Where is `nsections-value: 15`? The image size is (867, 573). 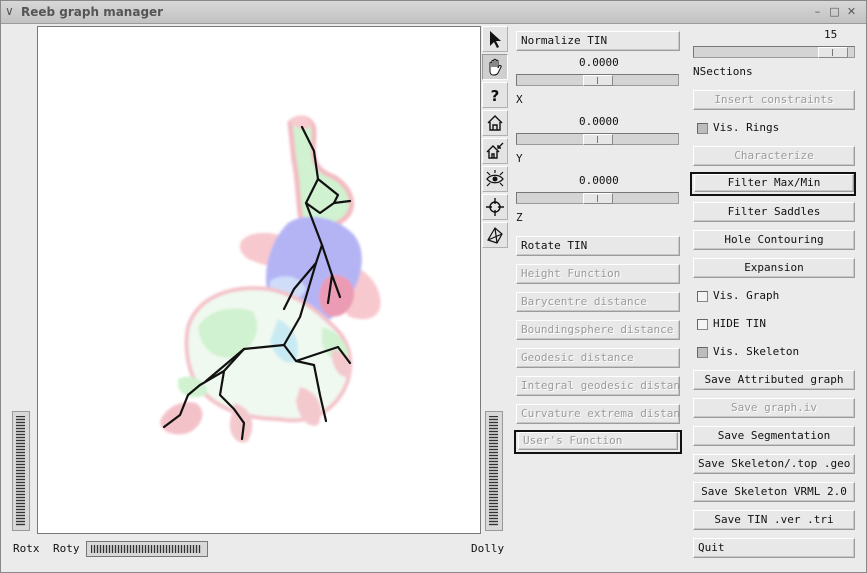
nsections-value: 15 is located at coordinates (831, 34).